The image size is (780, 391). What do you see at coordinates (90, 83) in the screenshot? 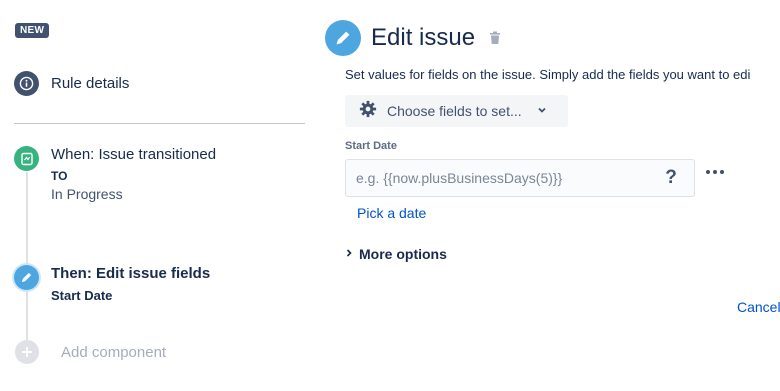
I see `rule-details-label: Rule details` at bounding box center [90, 83].